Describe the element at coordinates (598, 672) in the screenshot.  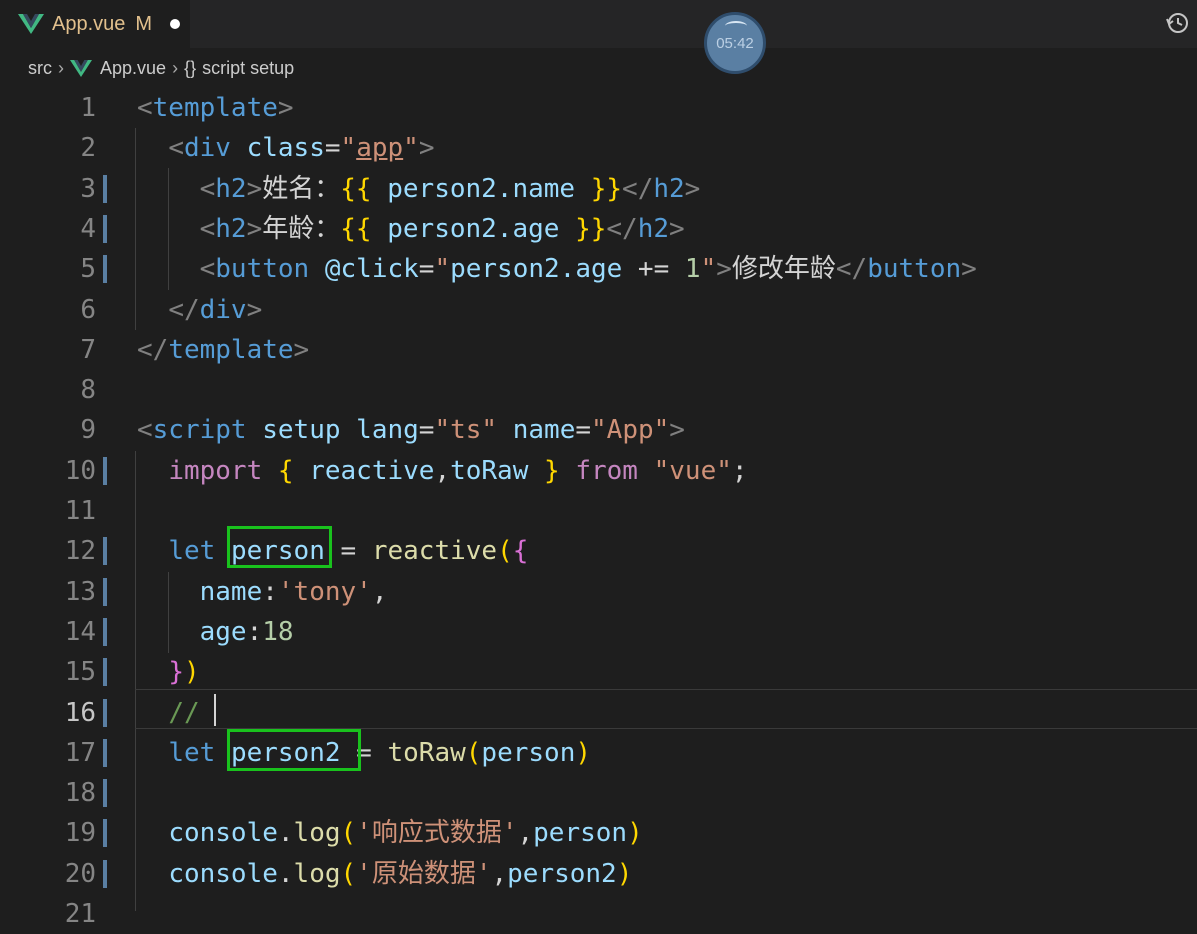
I see `code-line: 15 })` at that location.